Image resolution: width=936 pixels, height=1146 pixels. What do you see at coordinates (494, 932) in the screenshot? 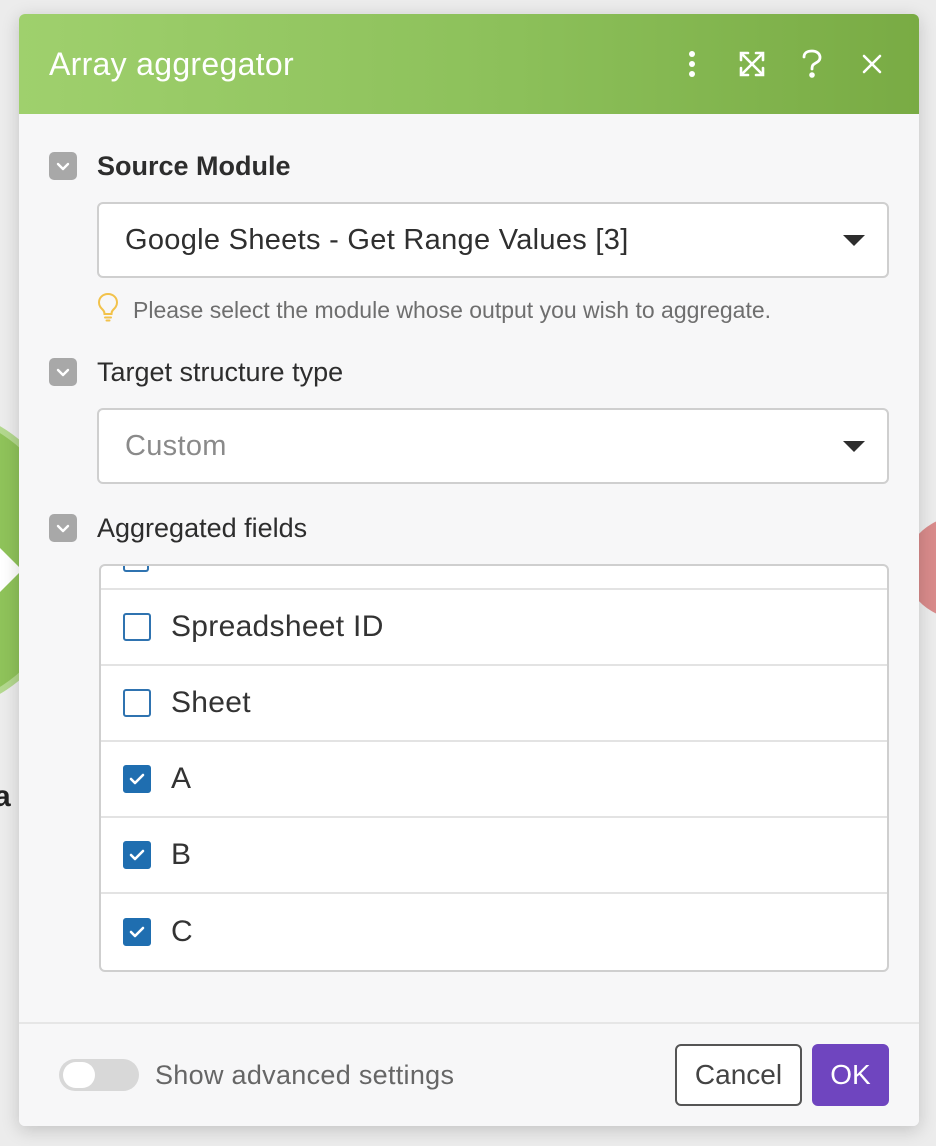
I see `list-item: C` at bounding box center [494, 932].